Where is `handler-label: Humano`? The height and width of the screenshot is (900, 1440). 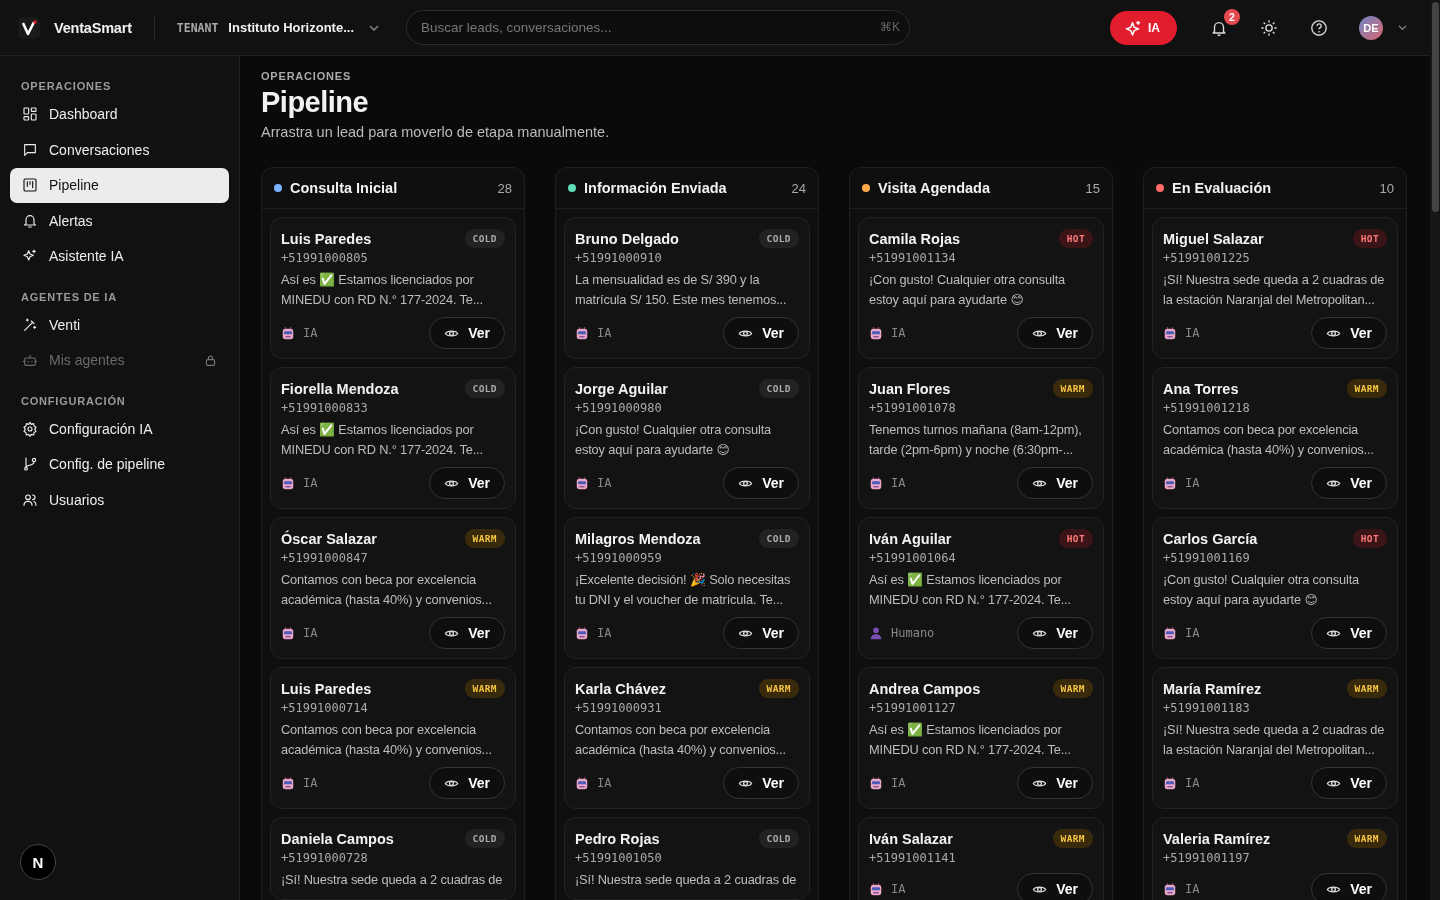 handler-label: Humano is located at coordinates (913, 633).